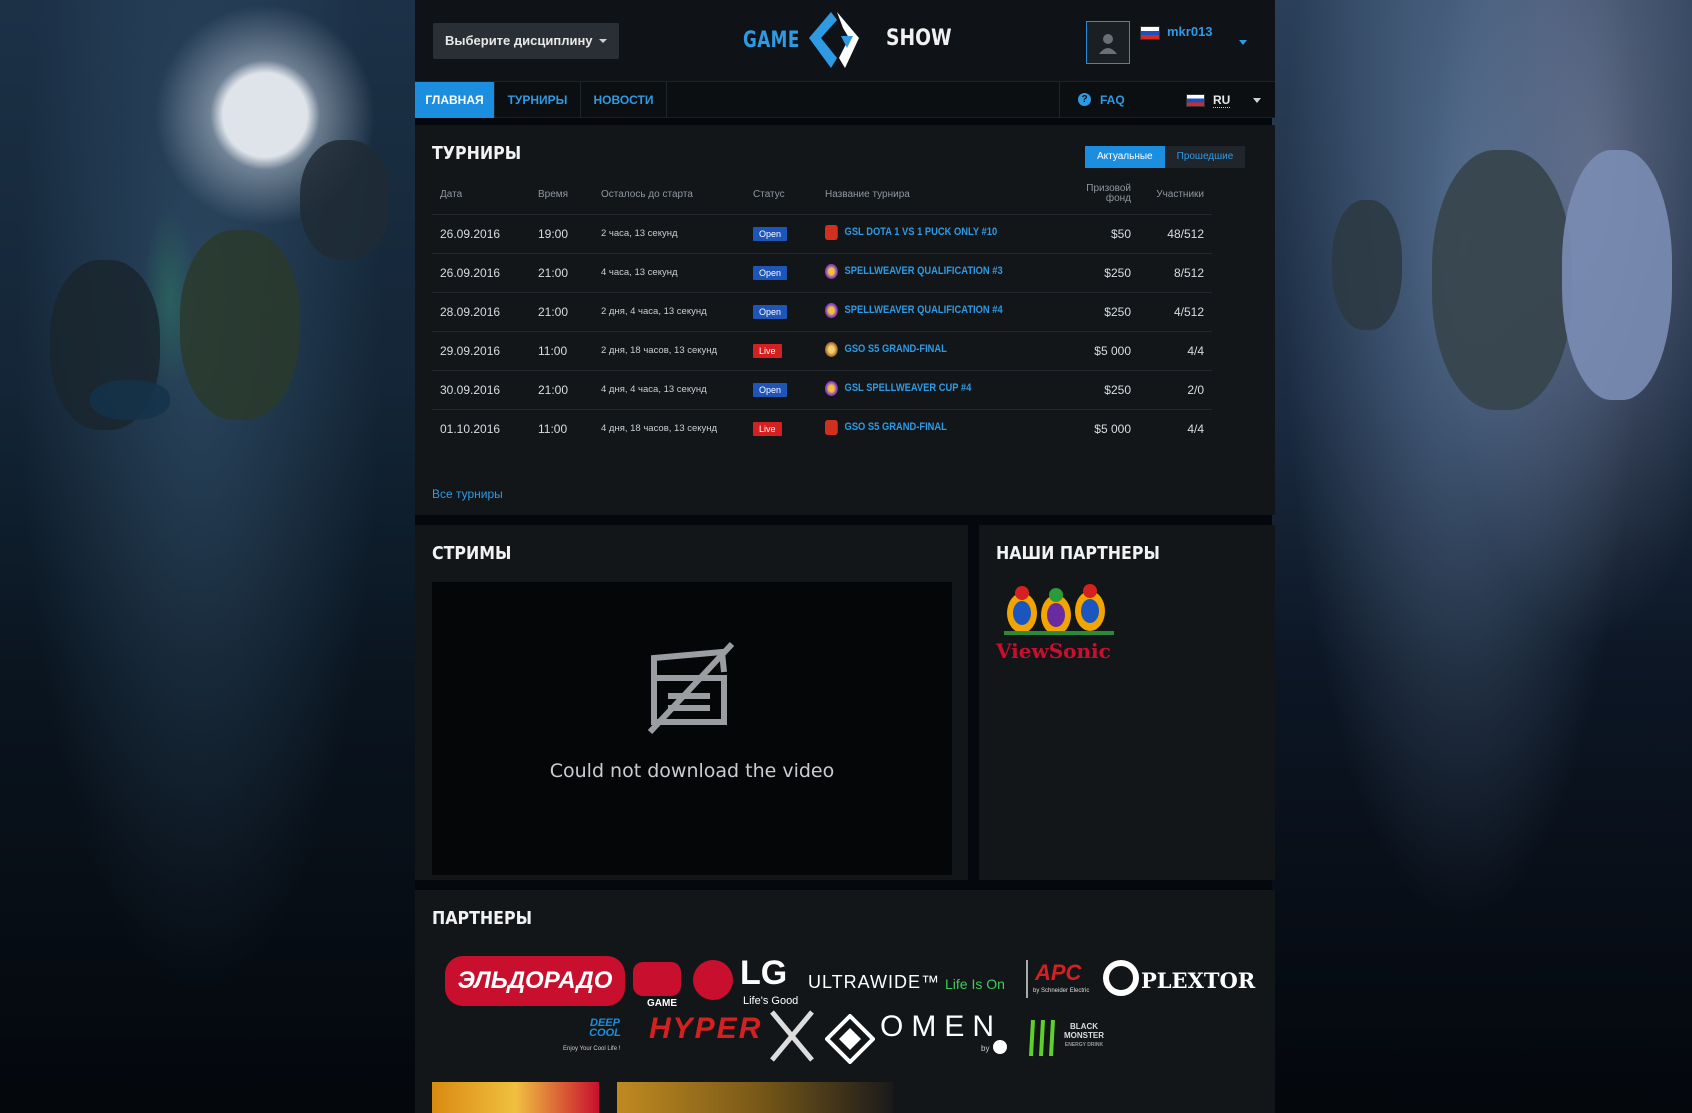 The width and height of the screenshot is (1692, 1113). What do you see at coordinates (1099, 428) in the screenshot?
I see `cell-prize: $5 000` at bounding box center [1099, 428].